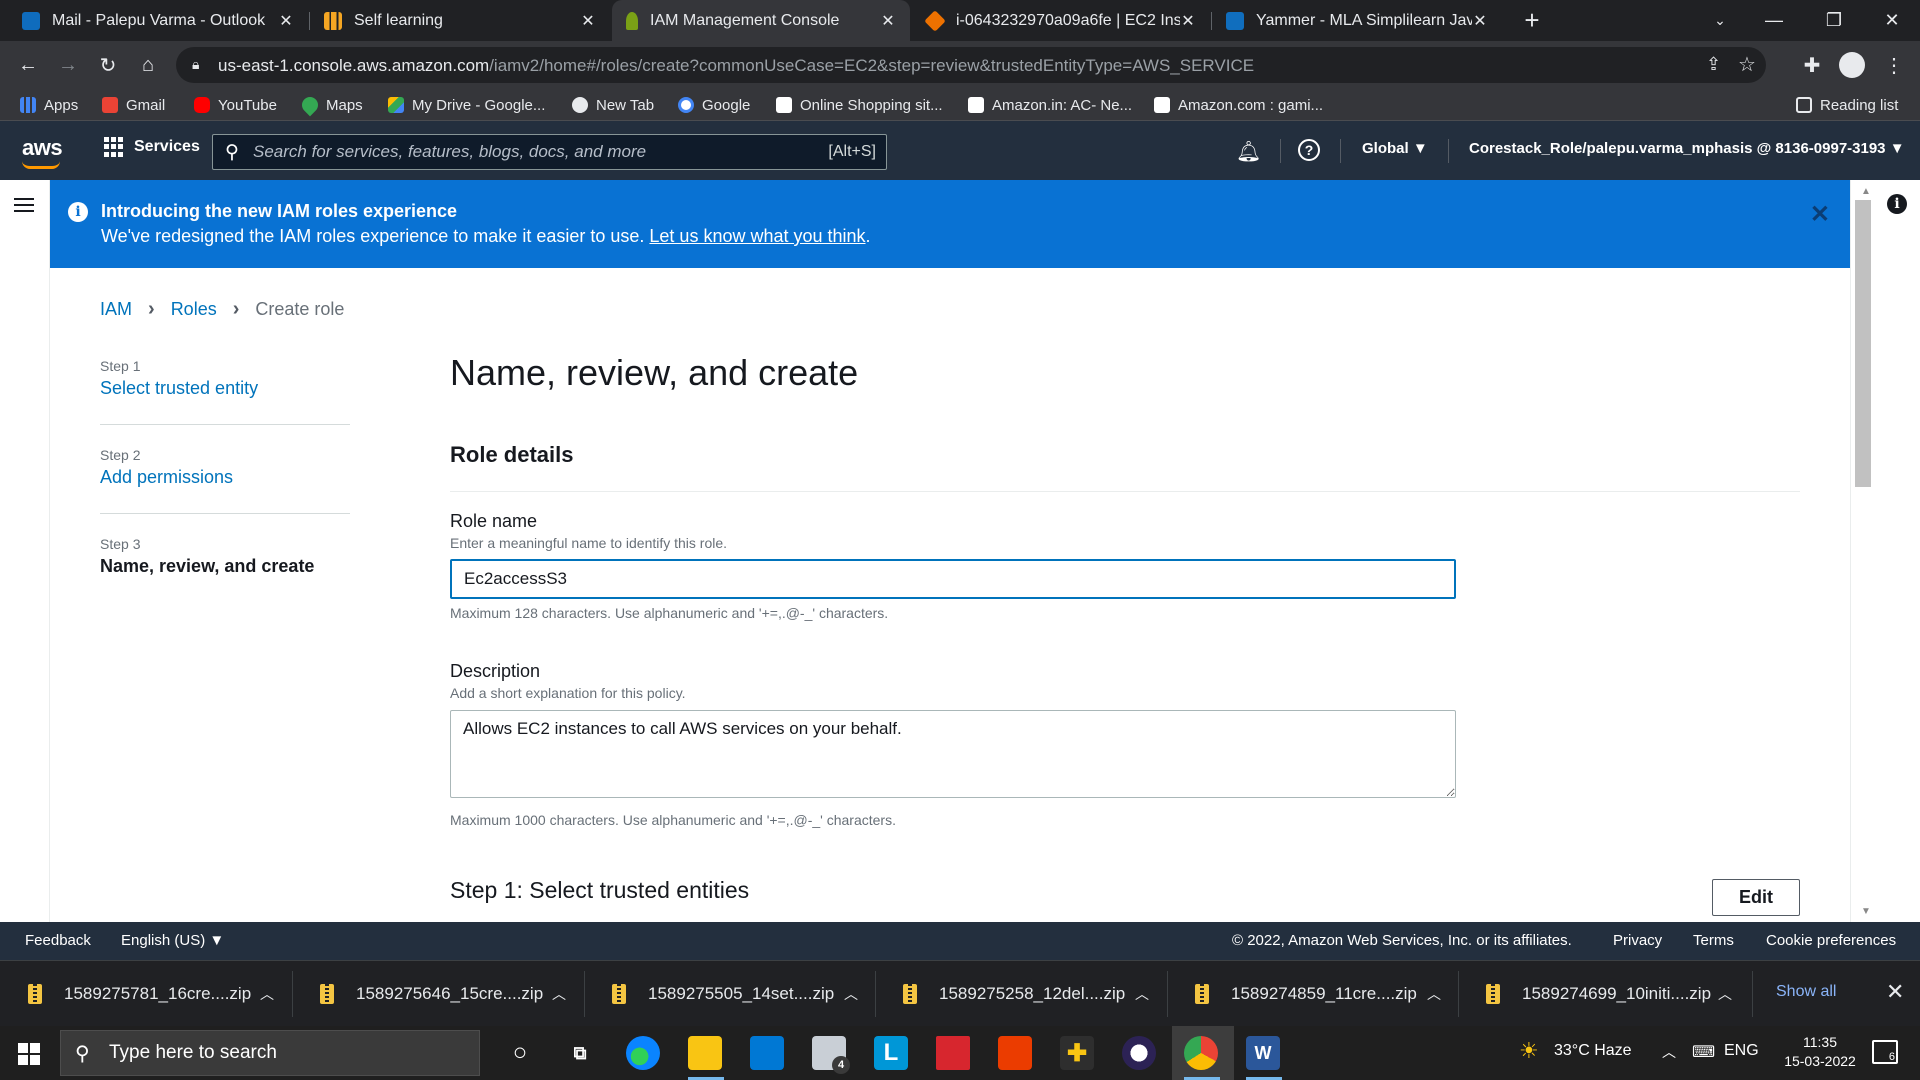 The height and width of the screenshot is (1080, 1920). Describe the element at coordinates (1895, 992) in the screenshot. I see `close-downloads-icon: ✕` at that location.